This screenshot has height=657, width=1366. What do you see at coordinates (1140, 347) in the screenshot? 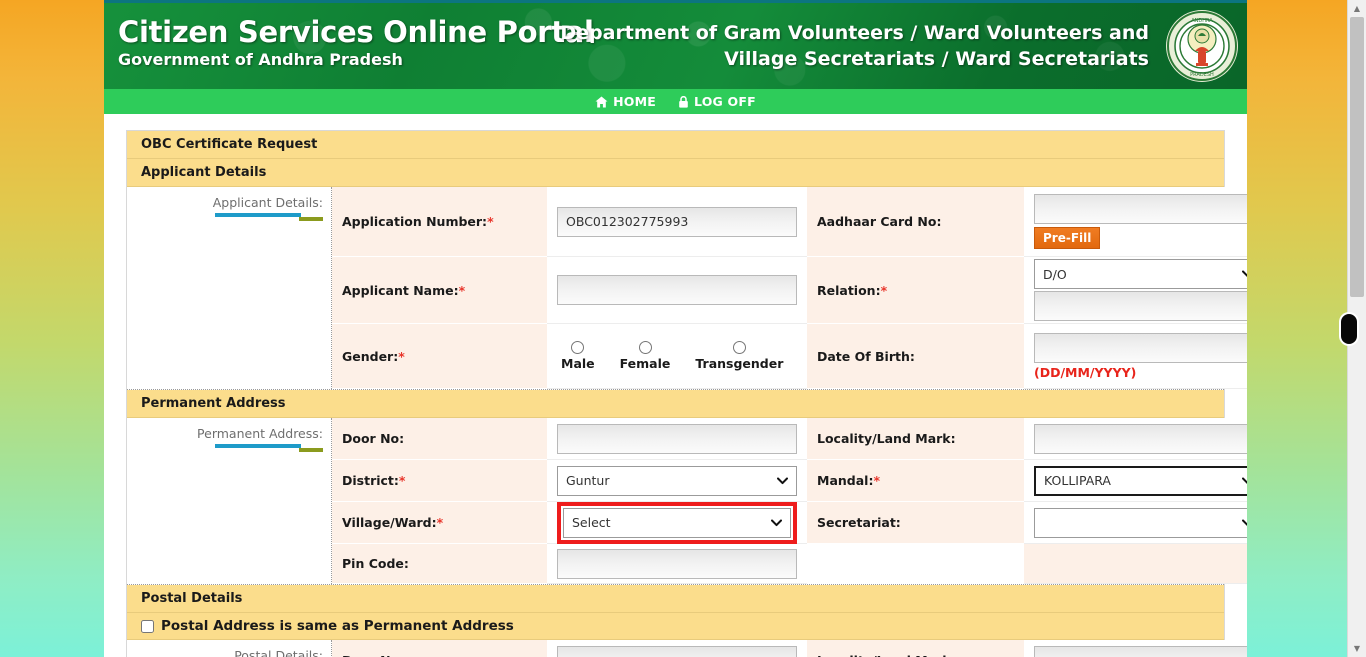
I see `date-of-birth-input` at bounding box center [1140, 347].